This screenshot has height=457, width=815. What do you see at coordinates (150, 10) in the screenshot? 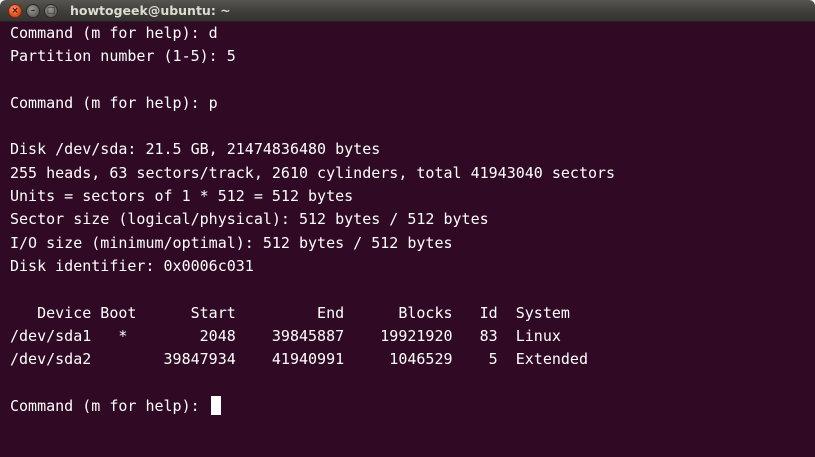
I see `window-title: howtogeek@ubuntu: ~` at bounding box center [150, 10].